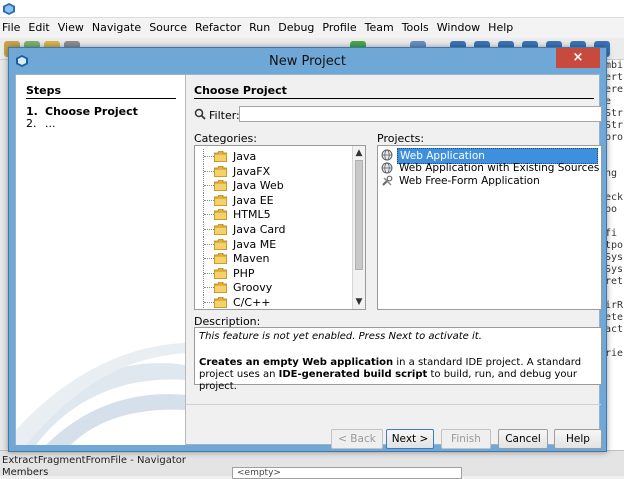 Image resolution: width=624 pixels, height=479 pixels. What do you see at coordinates (240, 90) in the screenshot?
I see `page-title: Choose Project` at bounding box center [240, 90].